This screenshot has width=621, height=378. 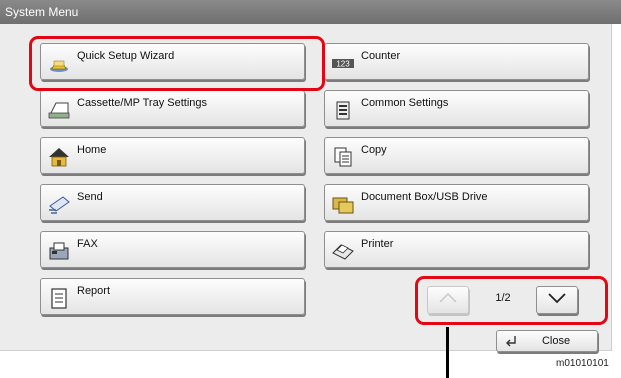 I want to click on close-label: Close, so click(x=556, y=341).